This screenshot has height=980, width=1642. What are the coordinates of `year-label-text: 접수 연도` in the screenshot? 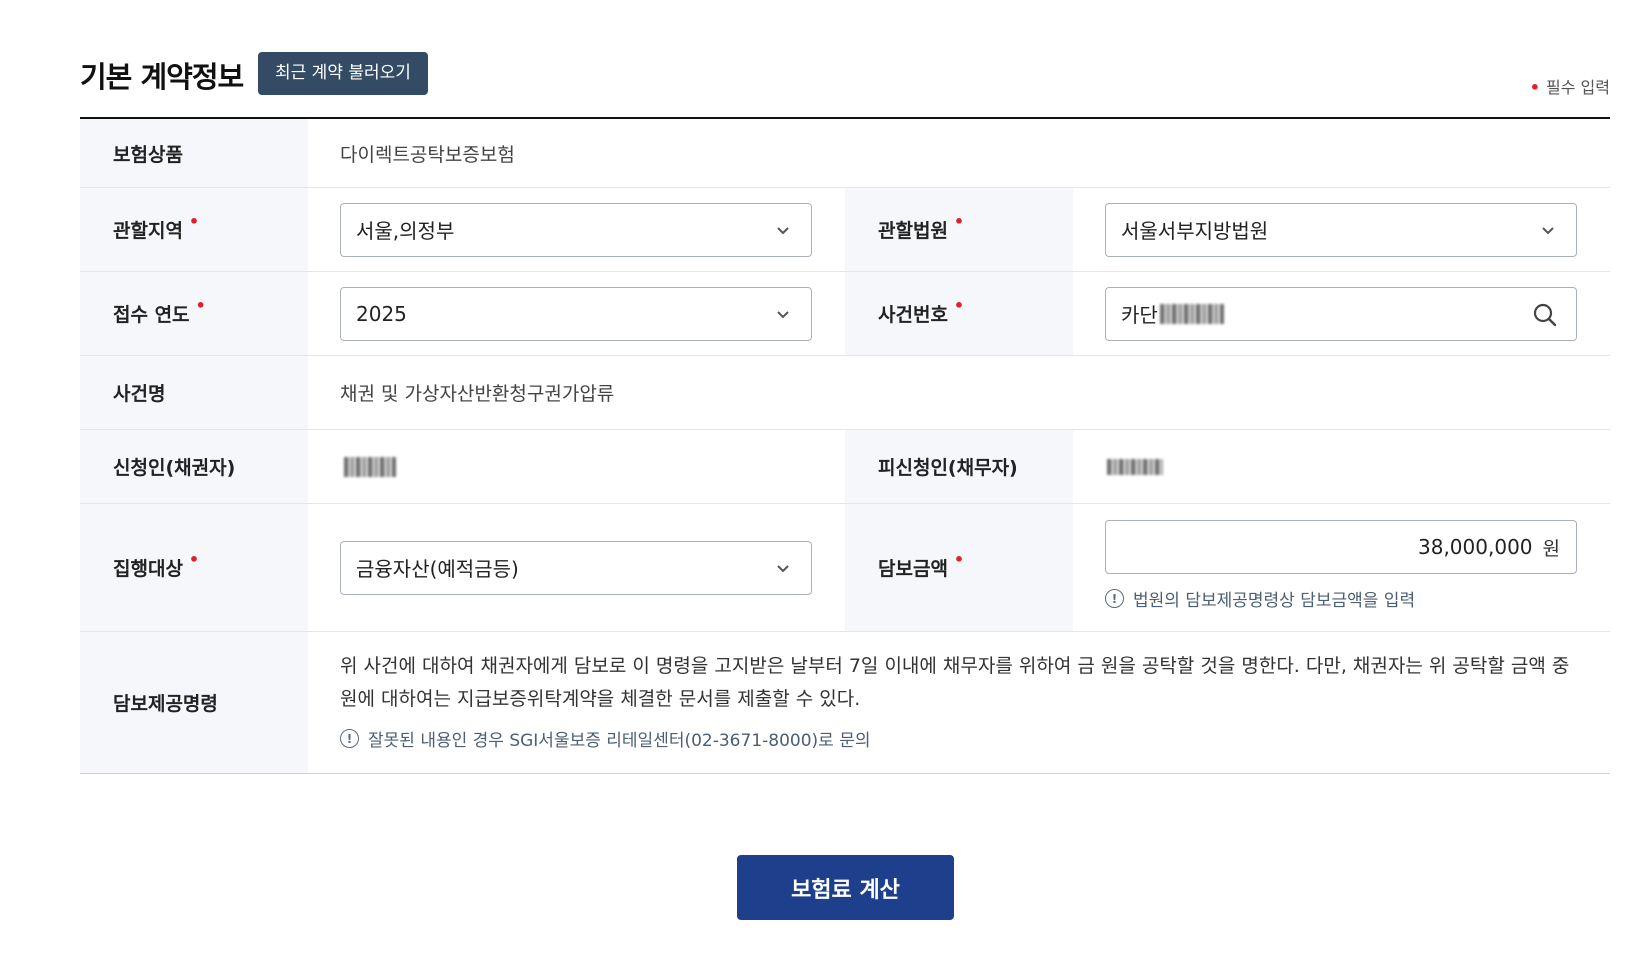 It's located at (151, 315).